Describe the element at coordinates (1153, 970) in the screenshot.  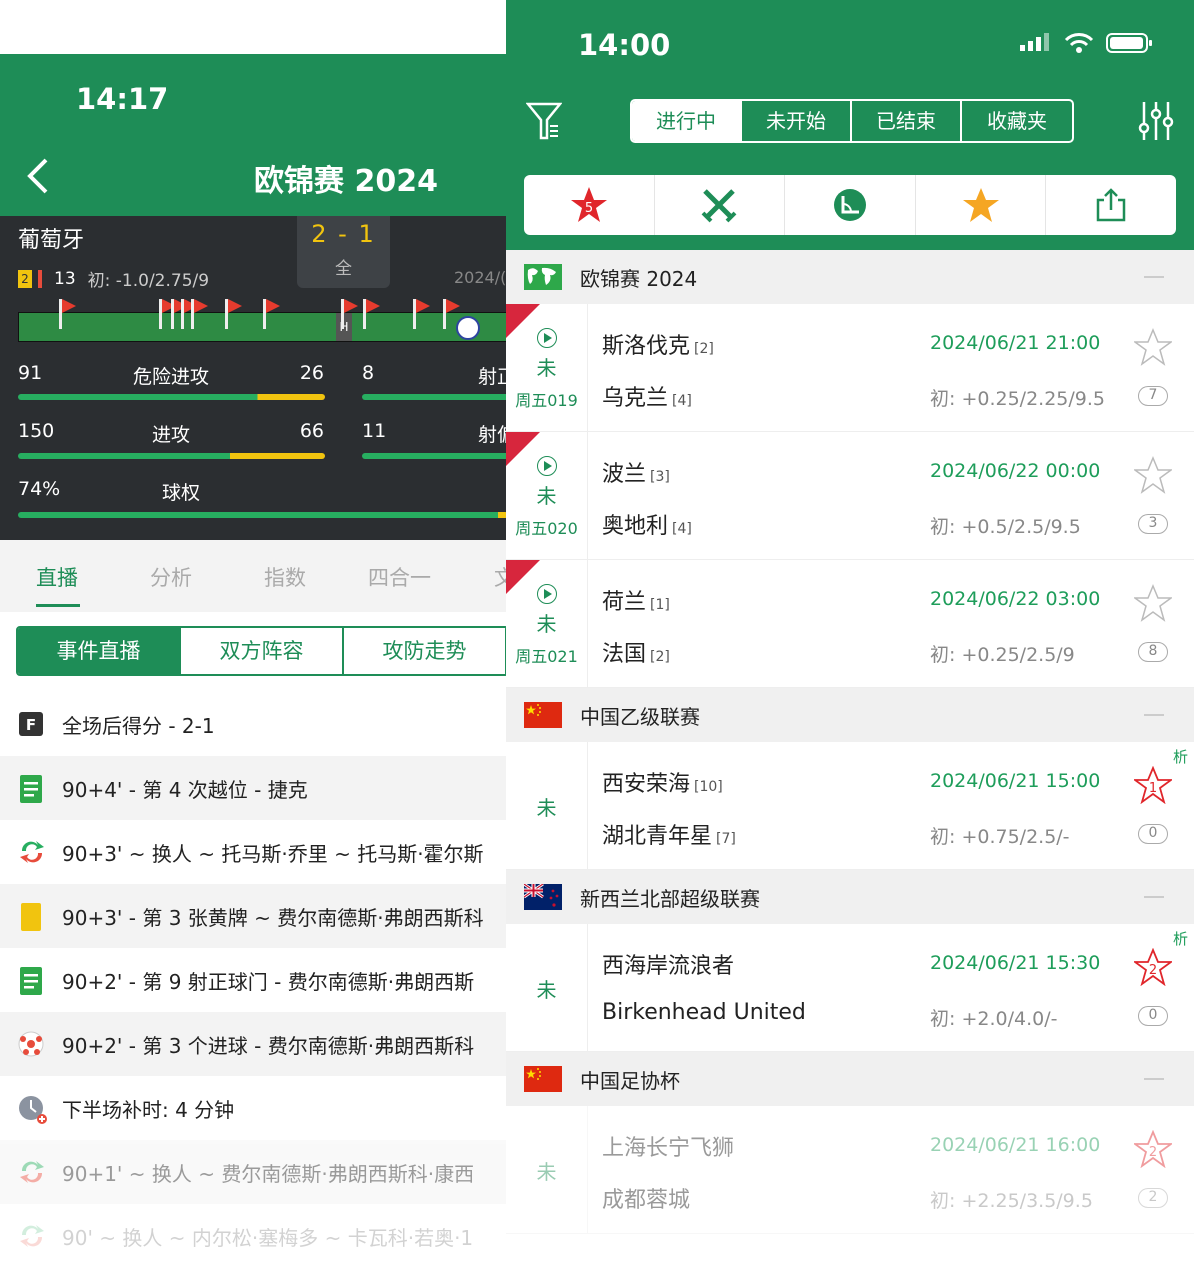
I see `svg-text: 2` at that location.